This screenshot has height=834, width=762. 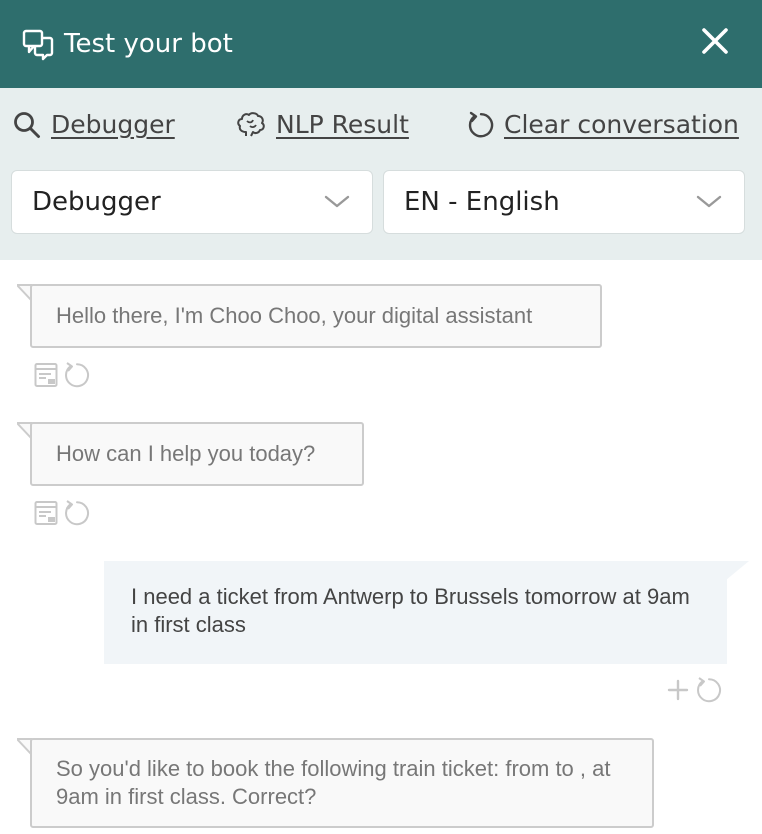 I want to click on debugger-link-label: Debugger, so click(x=113, y=124).